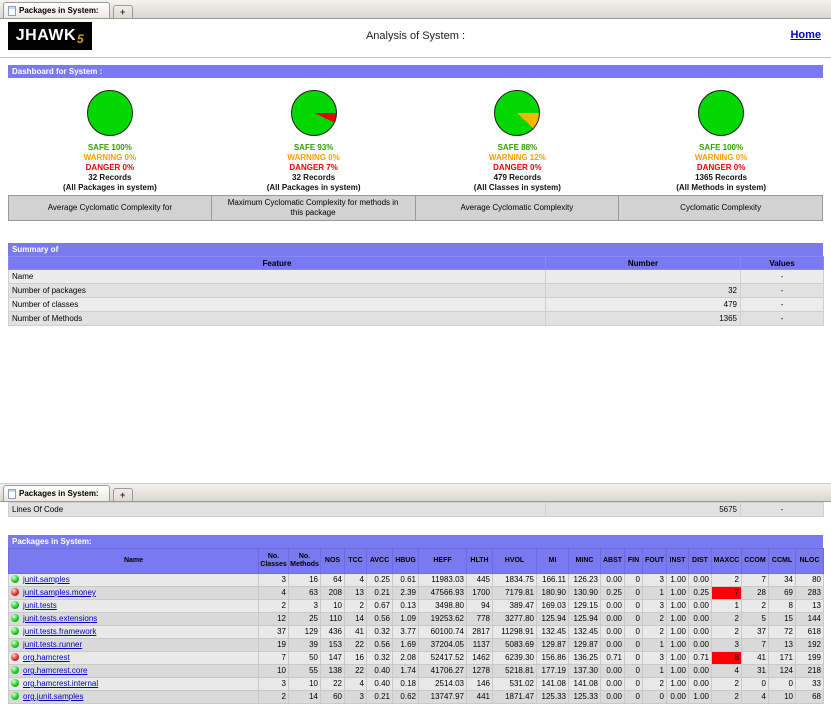 This screenshot has height=708, width=831. I want to click on metric-cell: 531.02, so click(514, 684).